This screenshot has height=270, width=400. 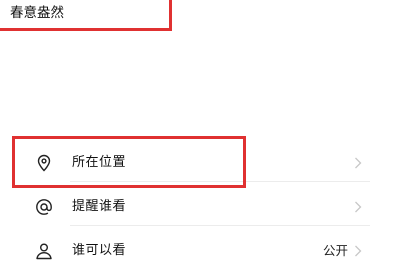 What do you see at coordinates (44, 207) in the screenshot?
I see `at-sign-icon` at bounding box center [44, 207].